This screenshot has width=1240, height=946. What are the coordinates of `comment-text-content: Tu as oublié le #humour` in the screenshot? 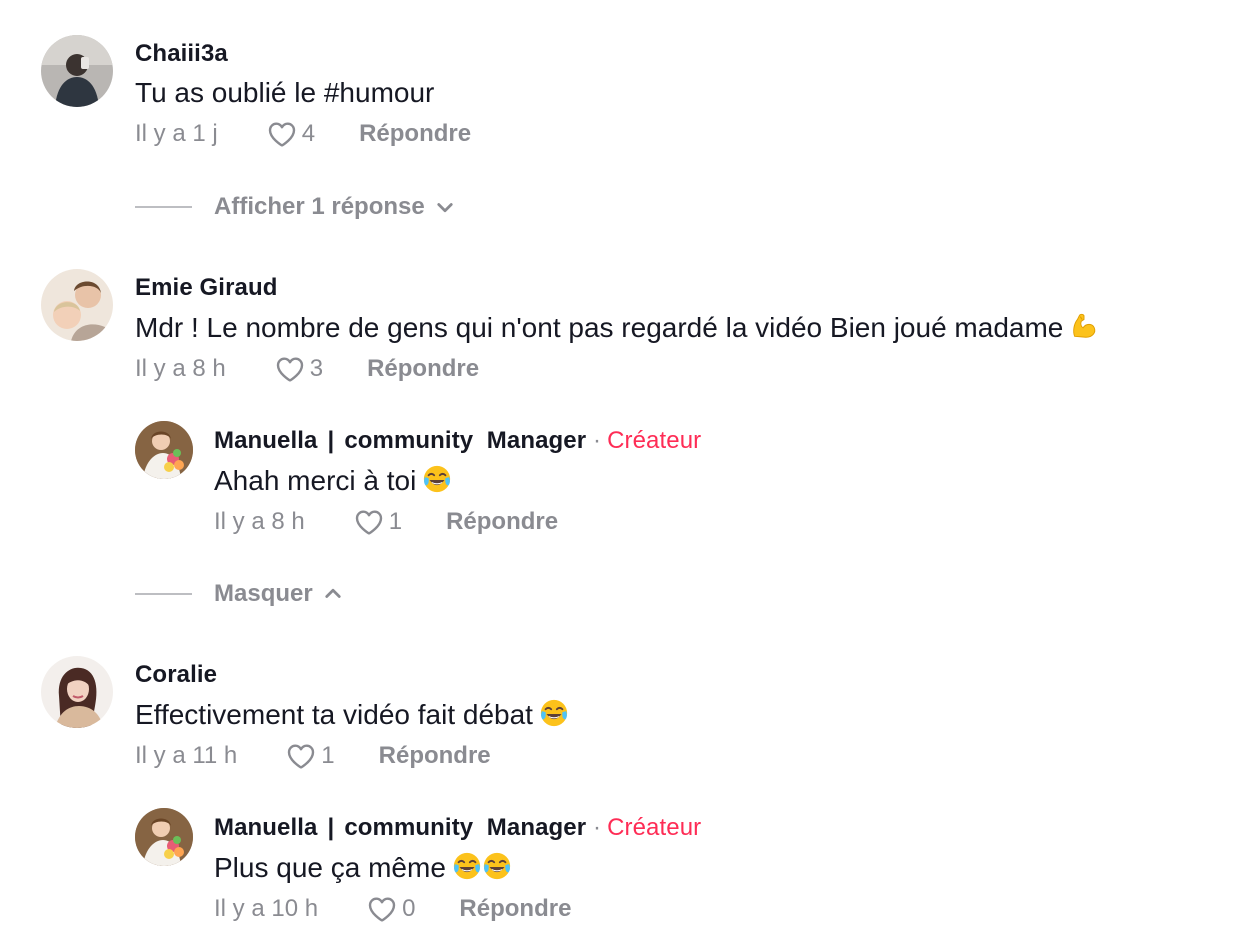 It's located at (285, 92).